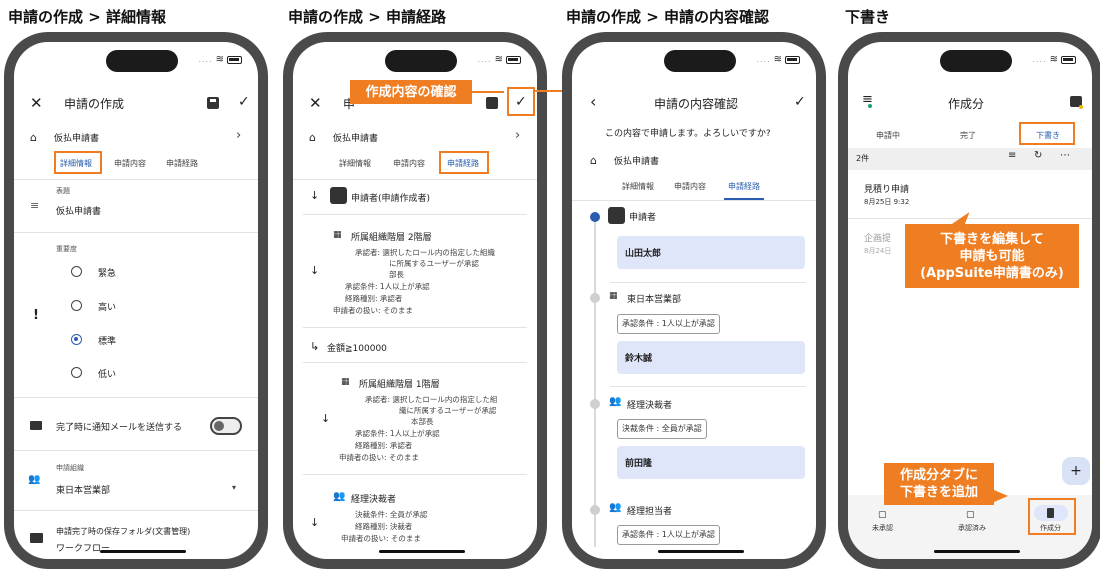  What do you see at coordinates (882, 515) in the screenshot?
I see `inbox-icon: ▢` at bounding box center [882, 515].